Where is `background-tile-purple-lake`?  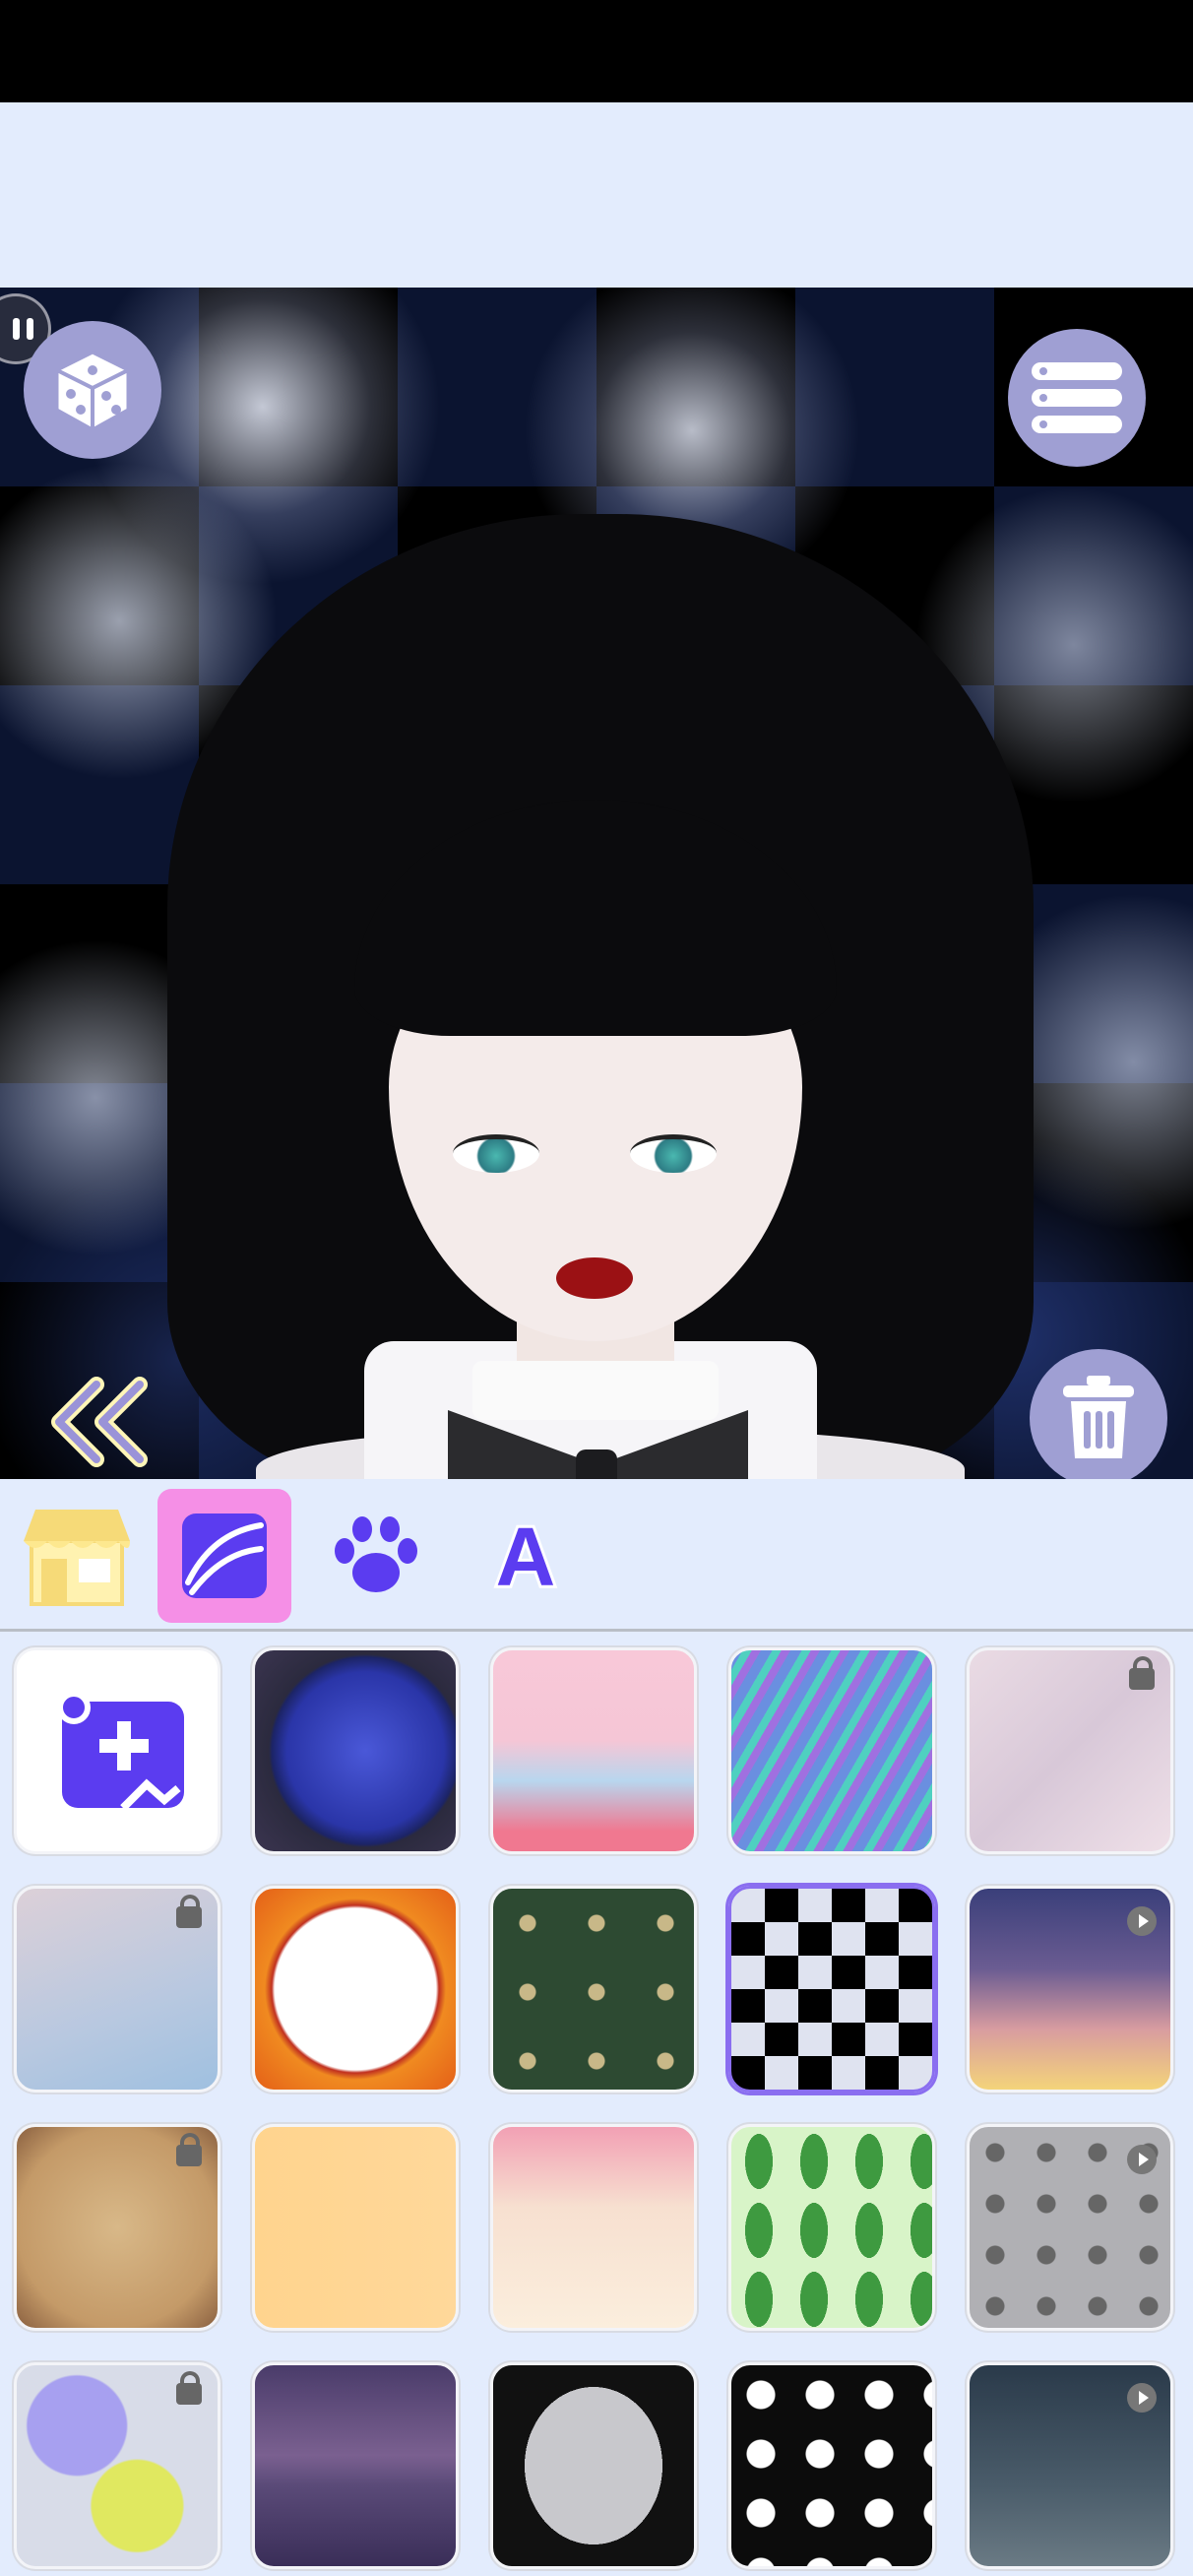 background-tile-purple-lake is located at coordinates (355, 2465).